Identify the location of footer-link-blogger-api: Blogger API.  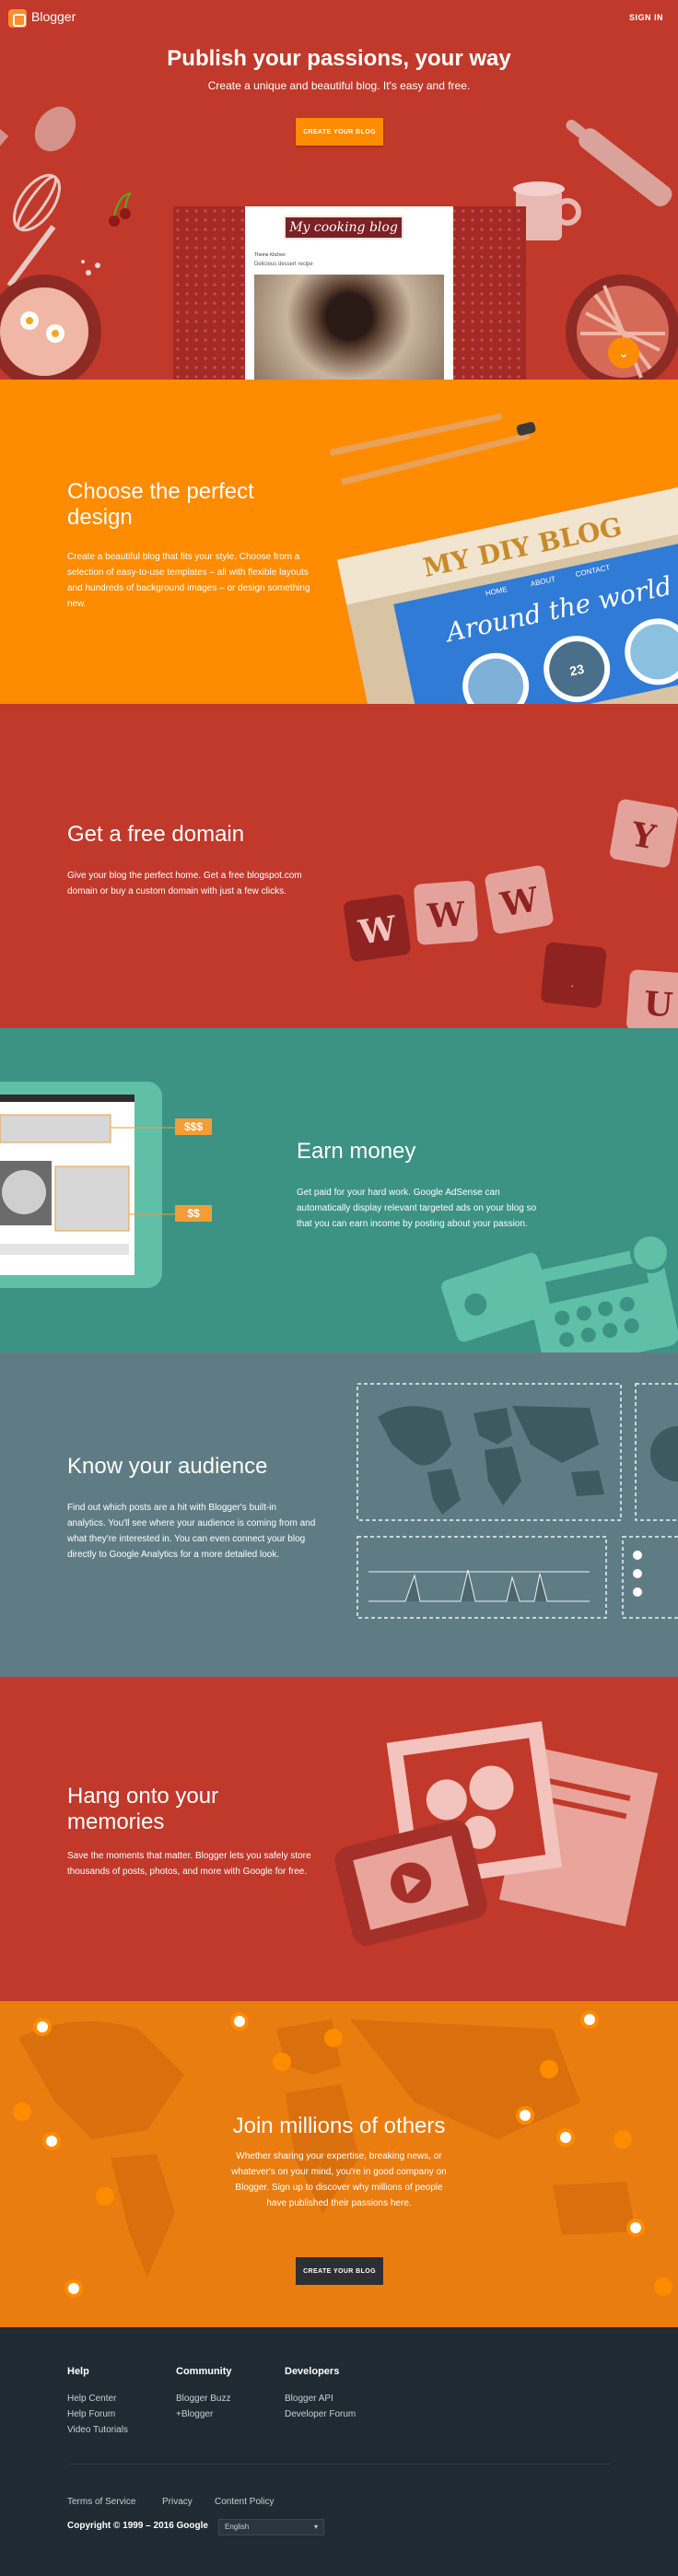
(309, 2399).